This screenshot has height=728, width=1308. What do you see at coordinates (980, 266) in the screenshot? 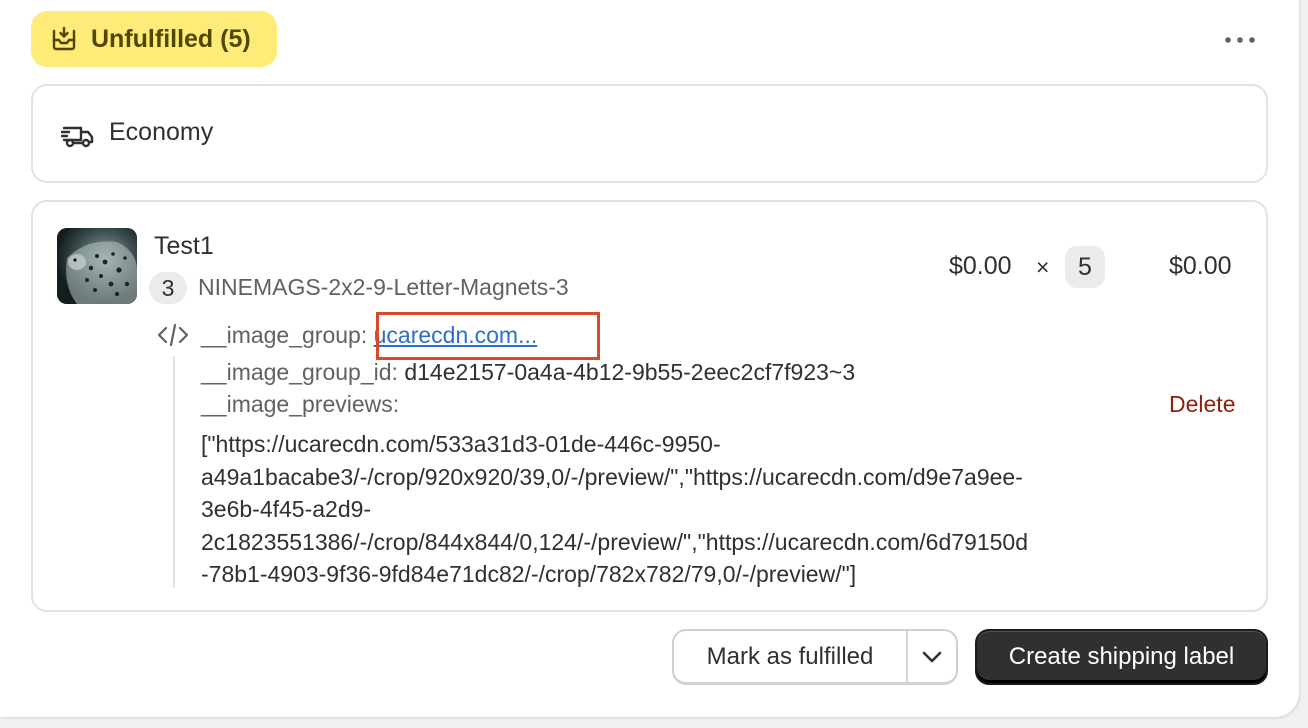
I see `unit-price: $0.00` at bounding box center [980, 266].